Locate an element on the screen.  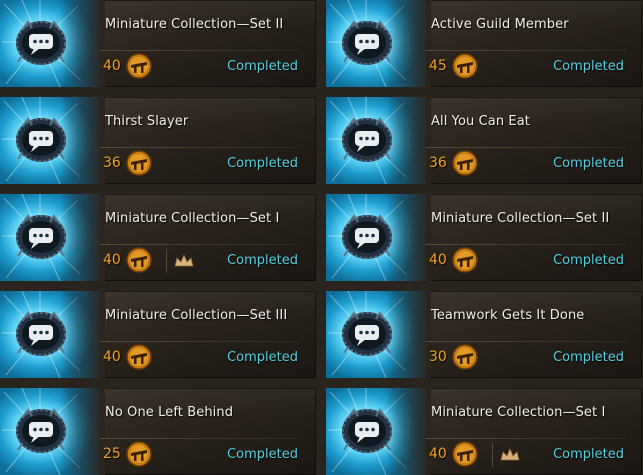
achievement-points: 30 is located at coordinates (438, 357).